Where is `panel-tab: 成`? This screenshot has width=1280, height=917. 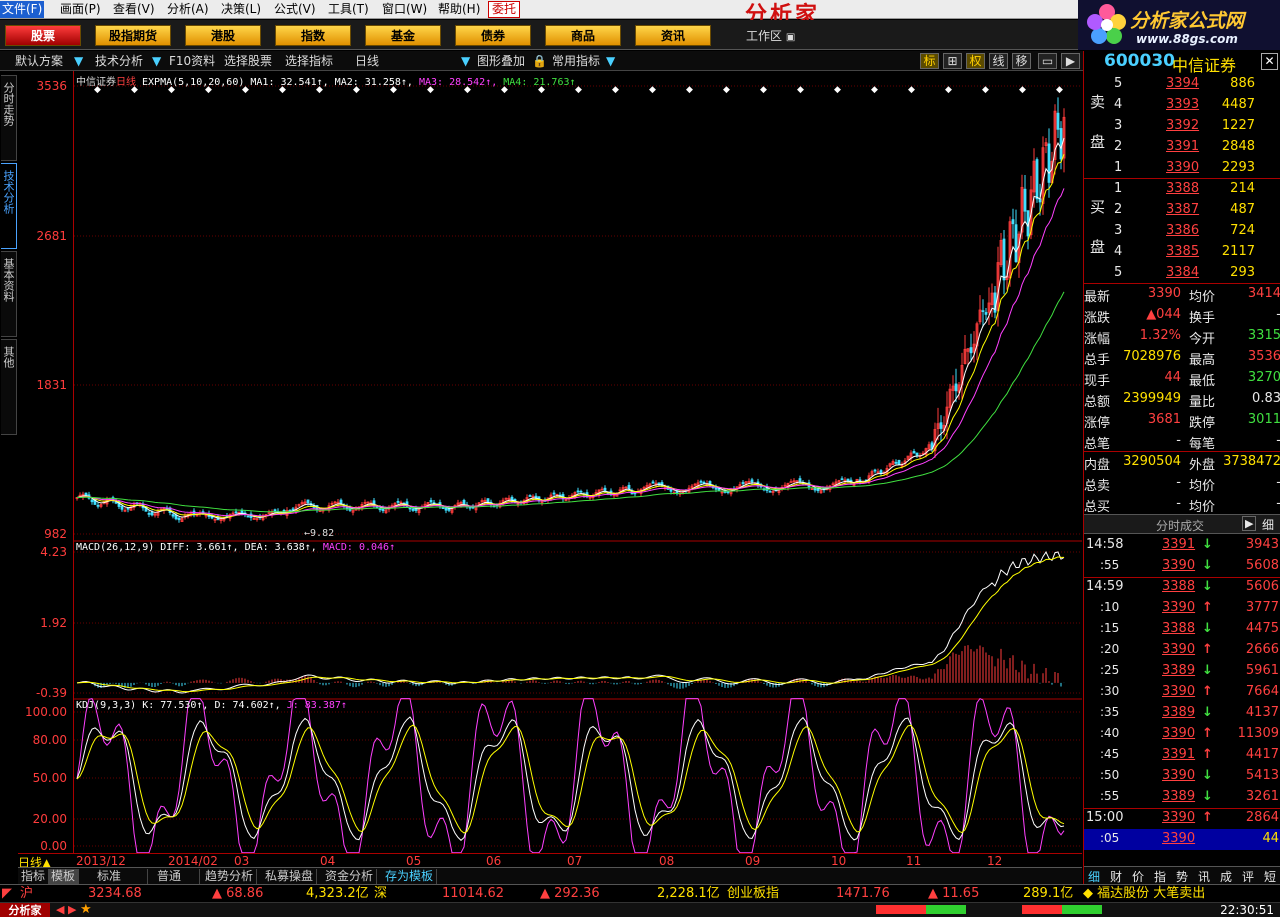 panel-tab: 成 is located at coordinates (1226, 876).